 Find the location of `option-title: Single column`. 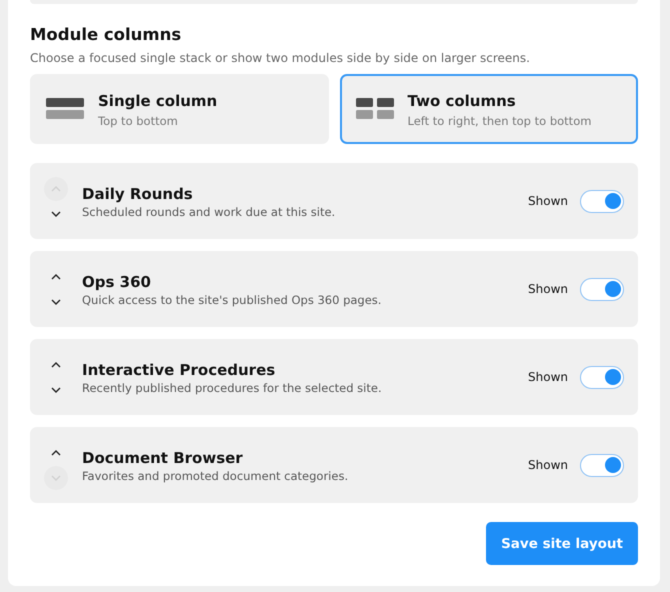

option-title: Single column is located at coordinates (158, 100).